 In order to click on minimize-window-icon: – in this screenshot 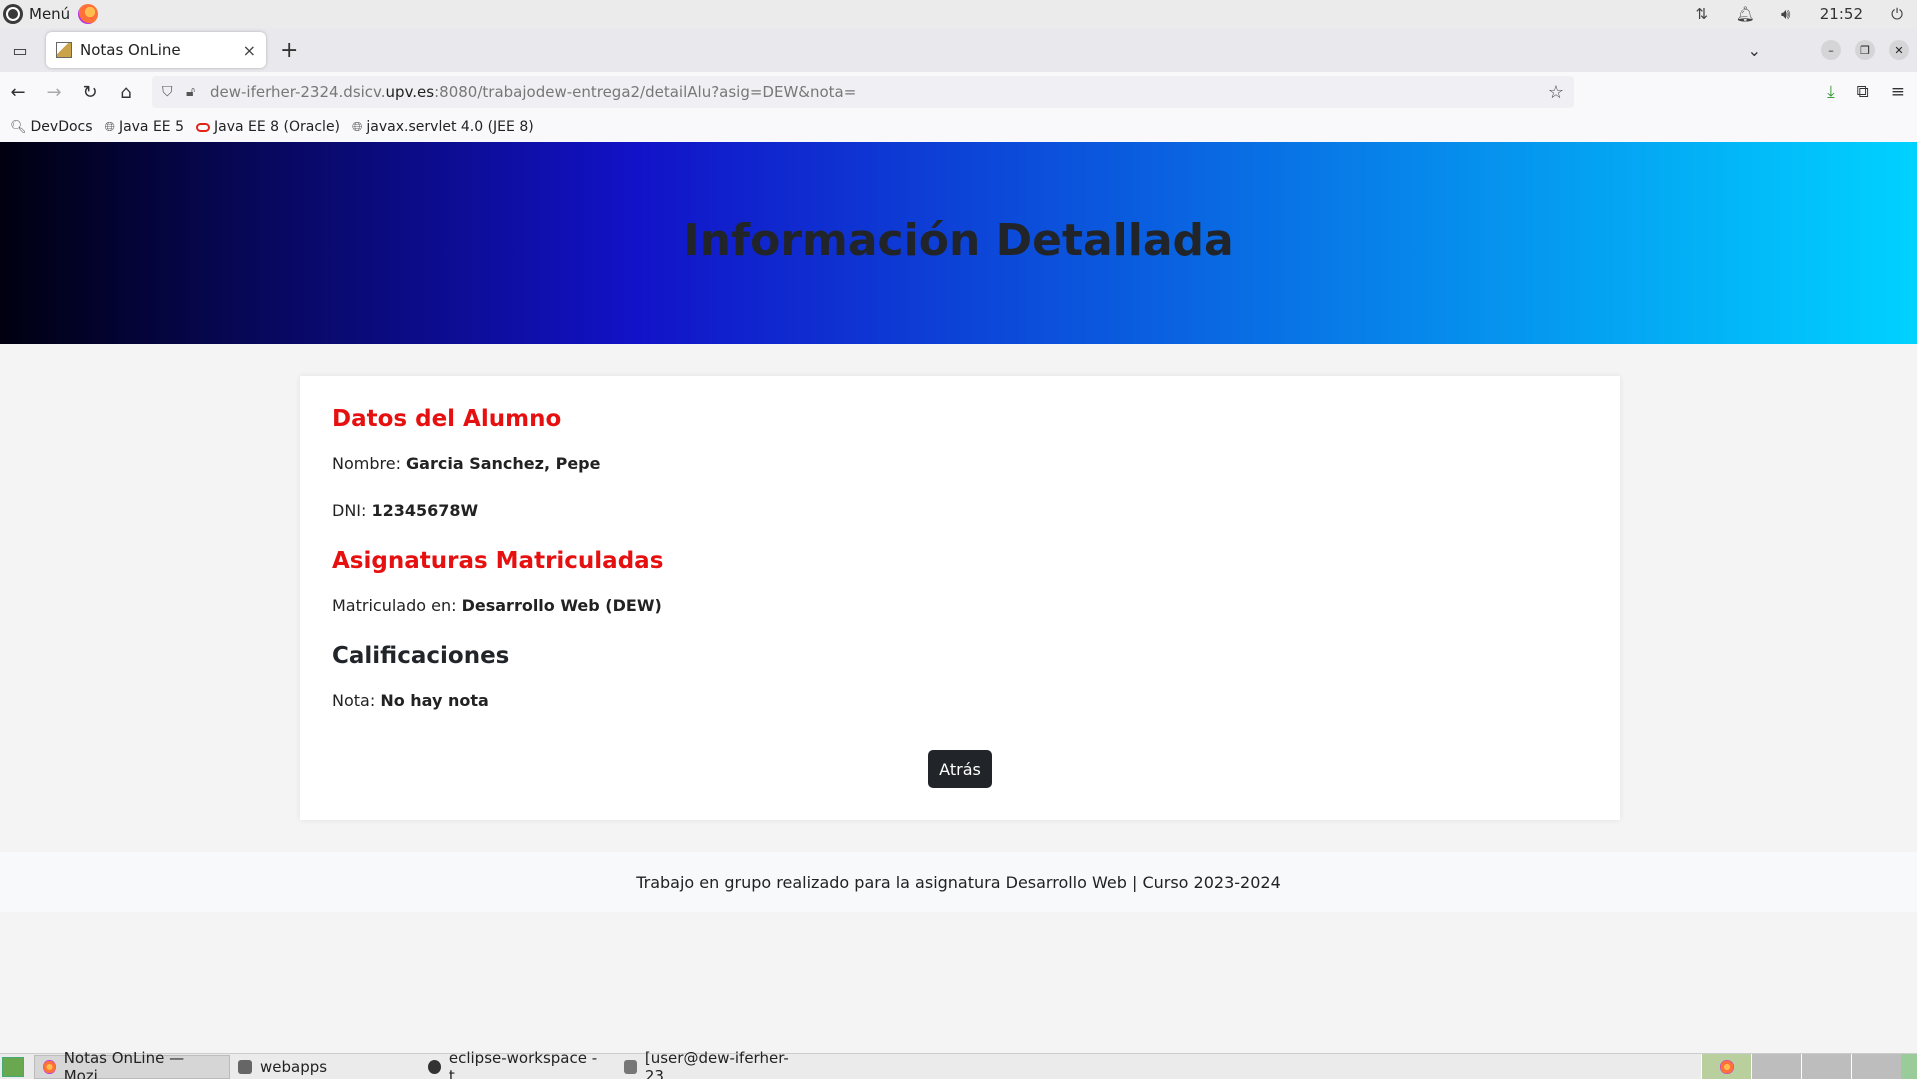, I will do `click(1831, 50)`.